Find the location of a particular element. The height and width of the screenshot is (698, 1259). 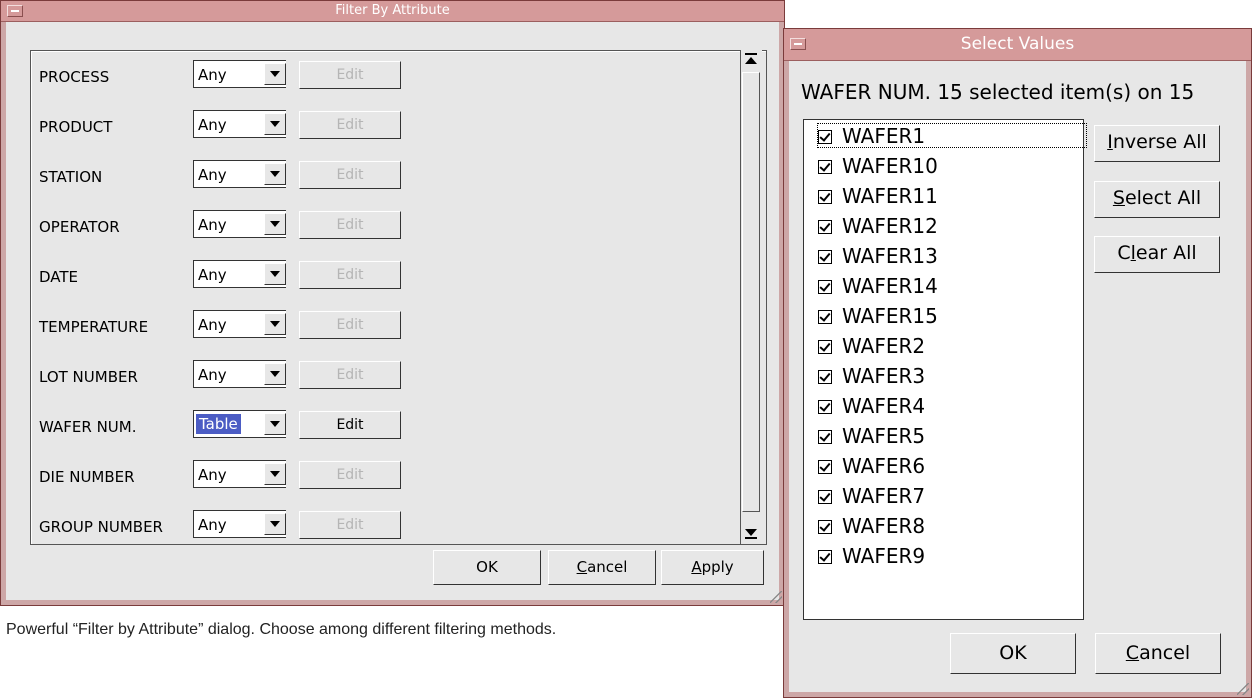

filter-method-value: Table is located at coordinates (218, 424).